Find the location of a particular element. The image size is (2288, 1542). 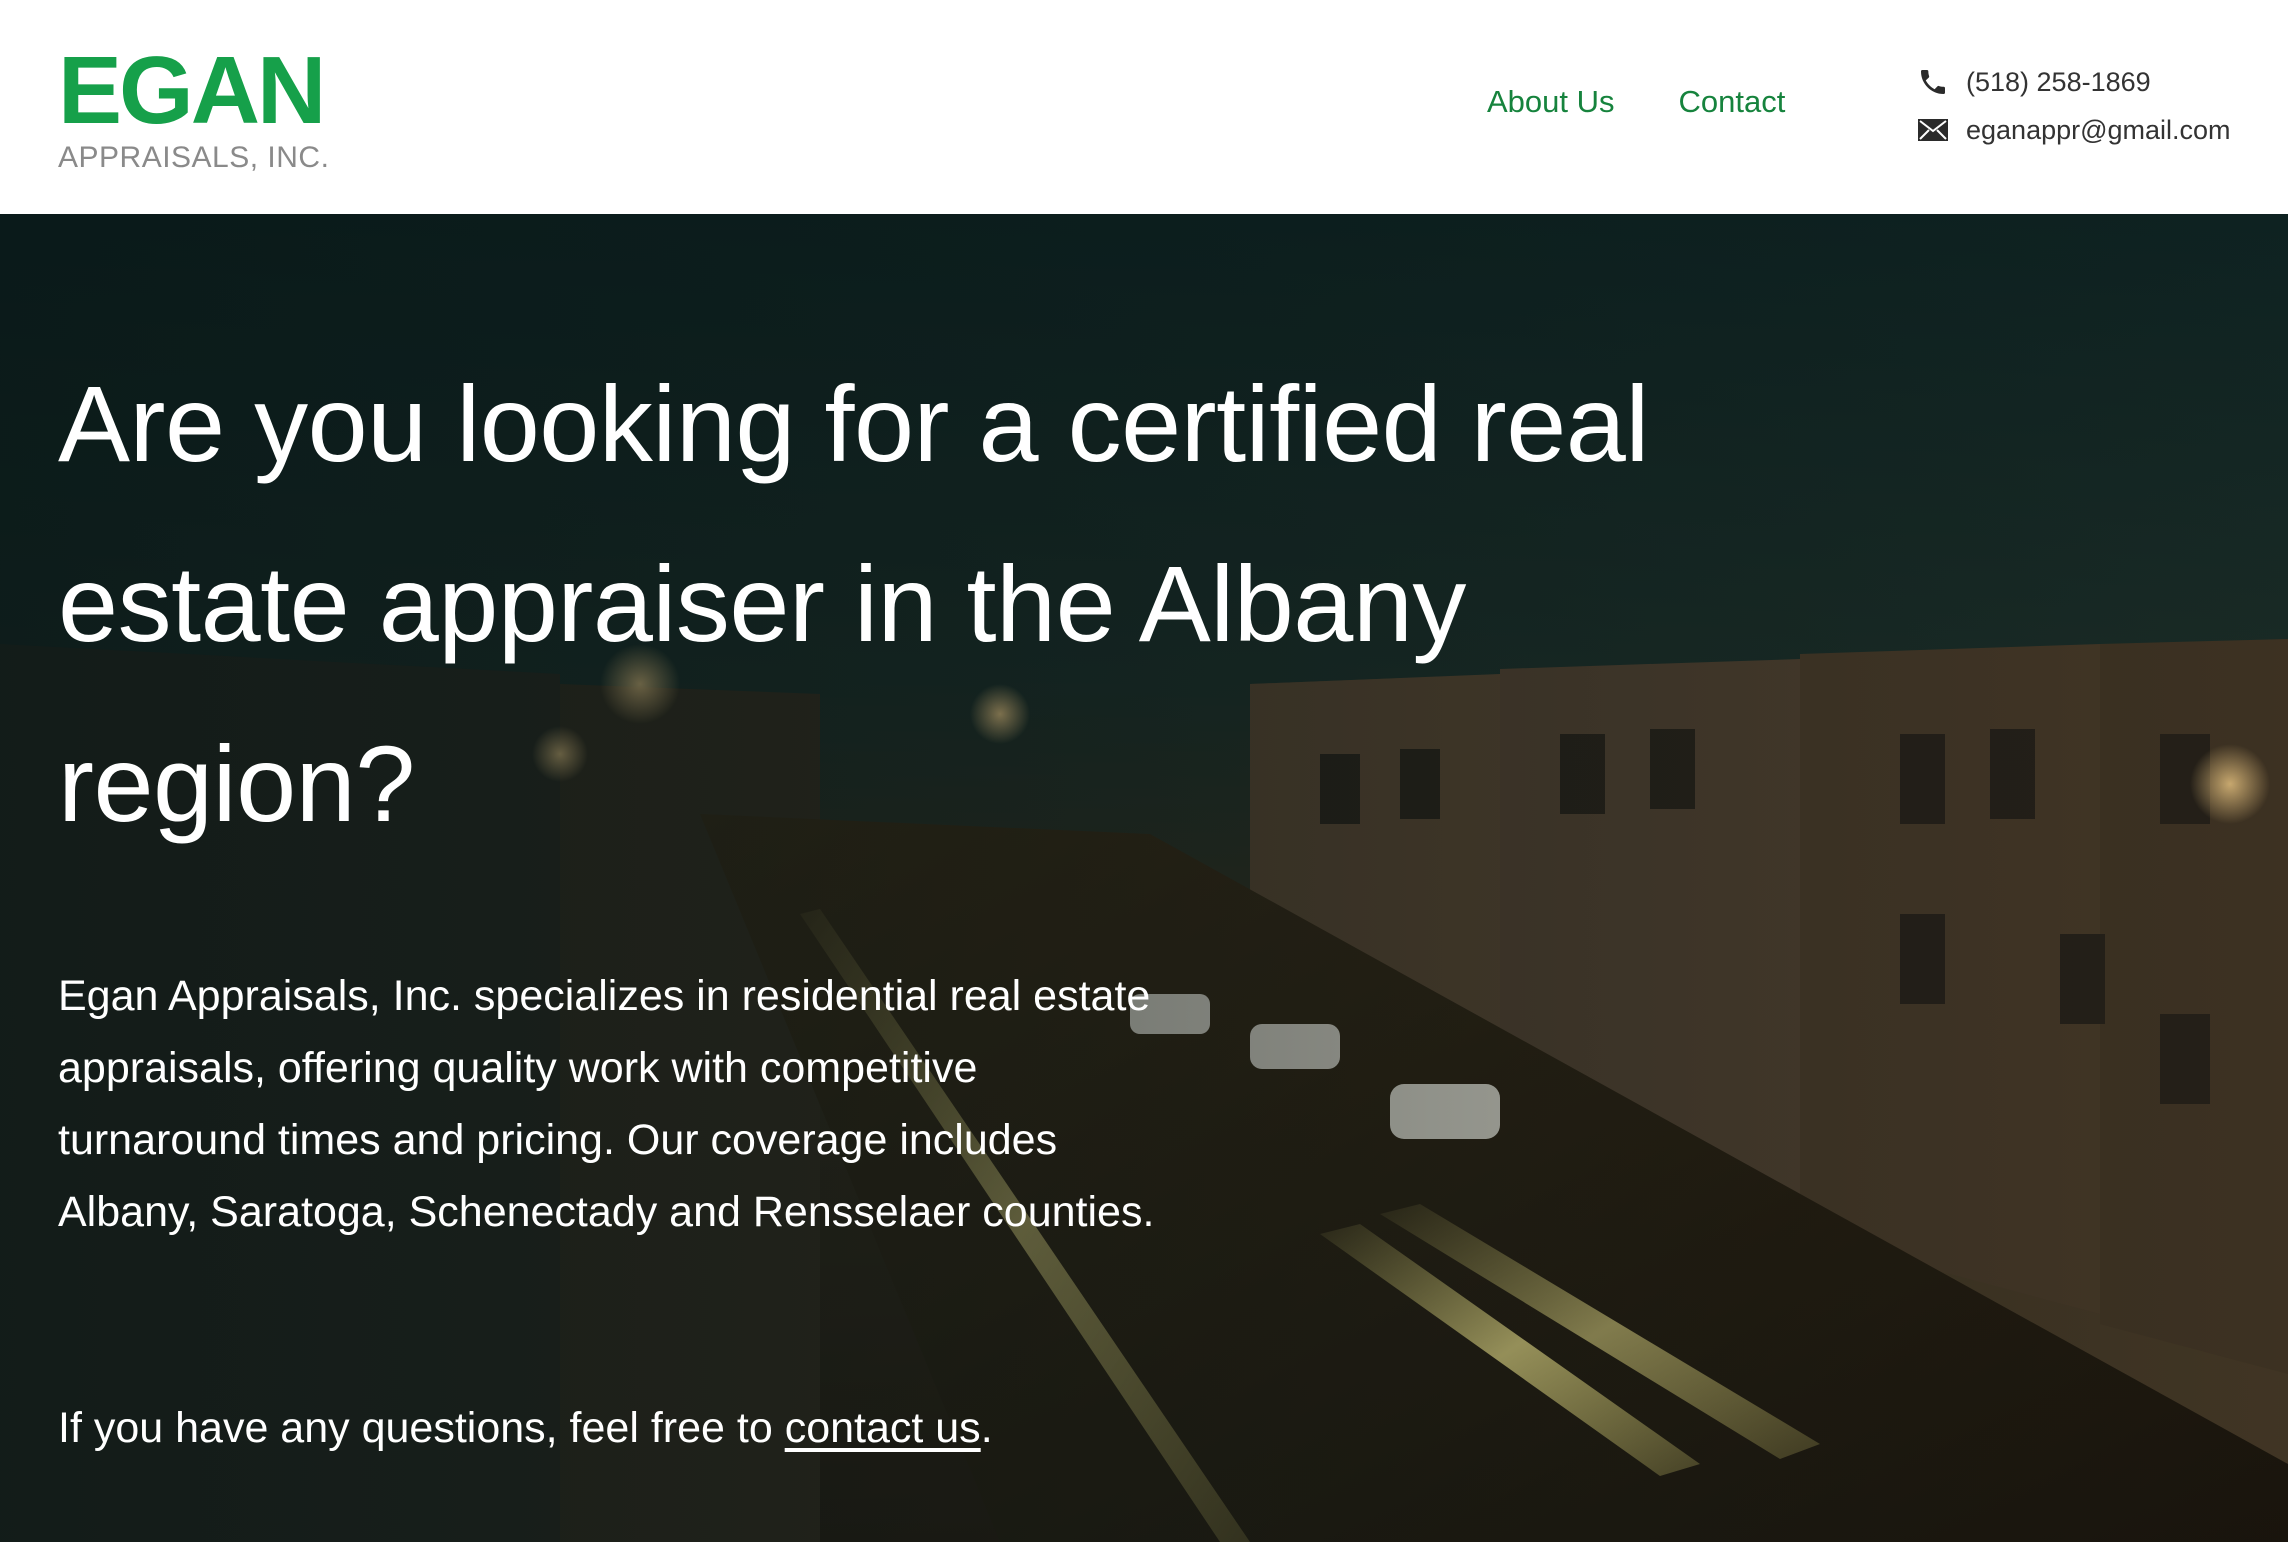

main-nav: About Us Contact is located at coordinates (1636, 102).